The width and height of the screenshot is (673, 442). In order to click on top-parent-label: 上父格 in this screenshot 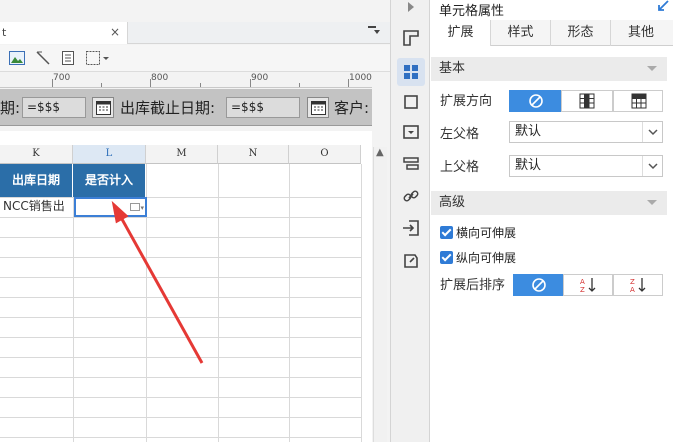, I will do `click(460, 167)`.